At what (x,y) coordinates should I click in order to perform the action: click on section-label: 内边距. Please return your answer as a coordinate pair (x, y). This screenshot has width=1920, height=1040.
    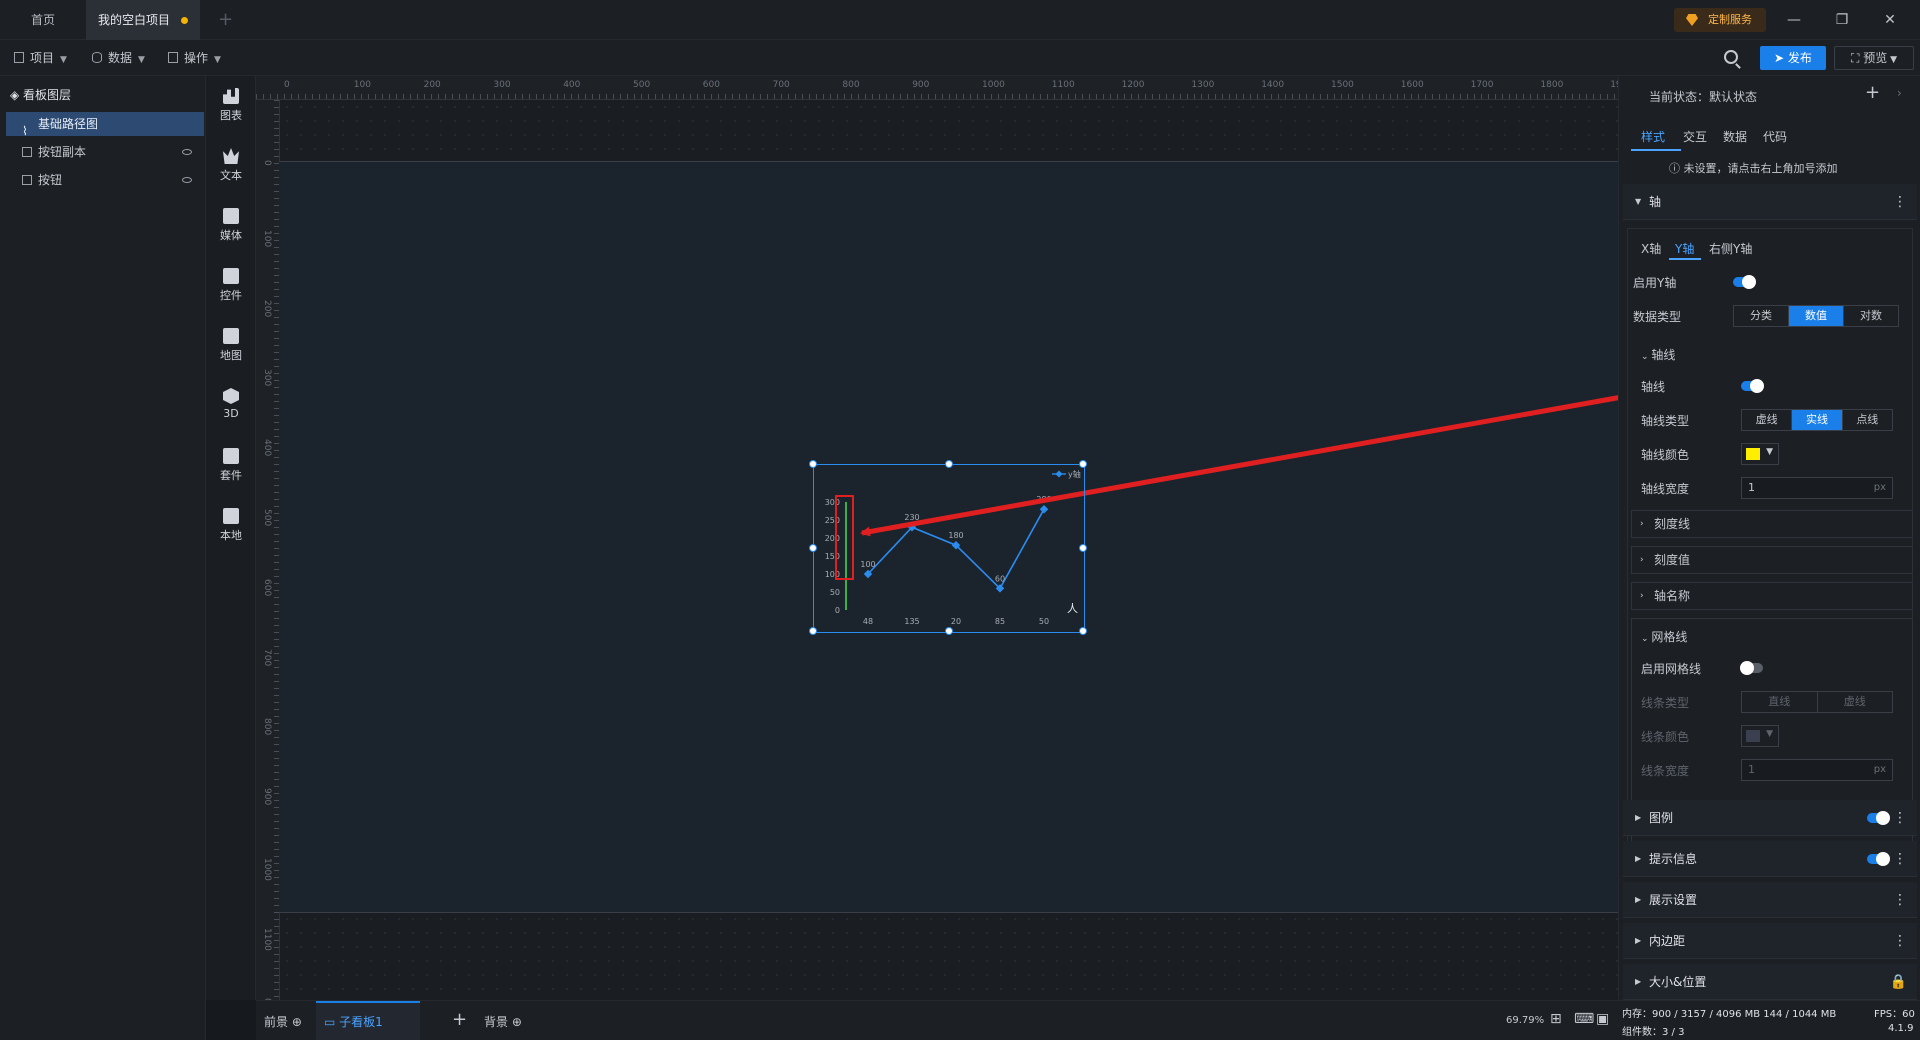
    Looking at the image, I should click on (1667, 941).